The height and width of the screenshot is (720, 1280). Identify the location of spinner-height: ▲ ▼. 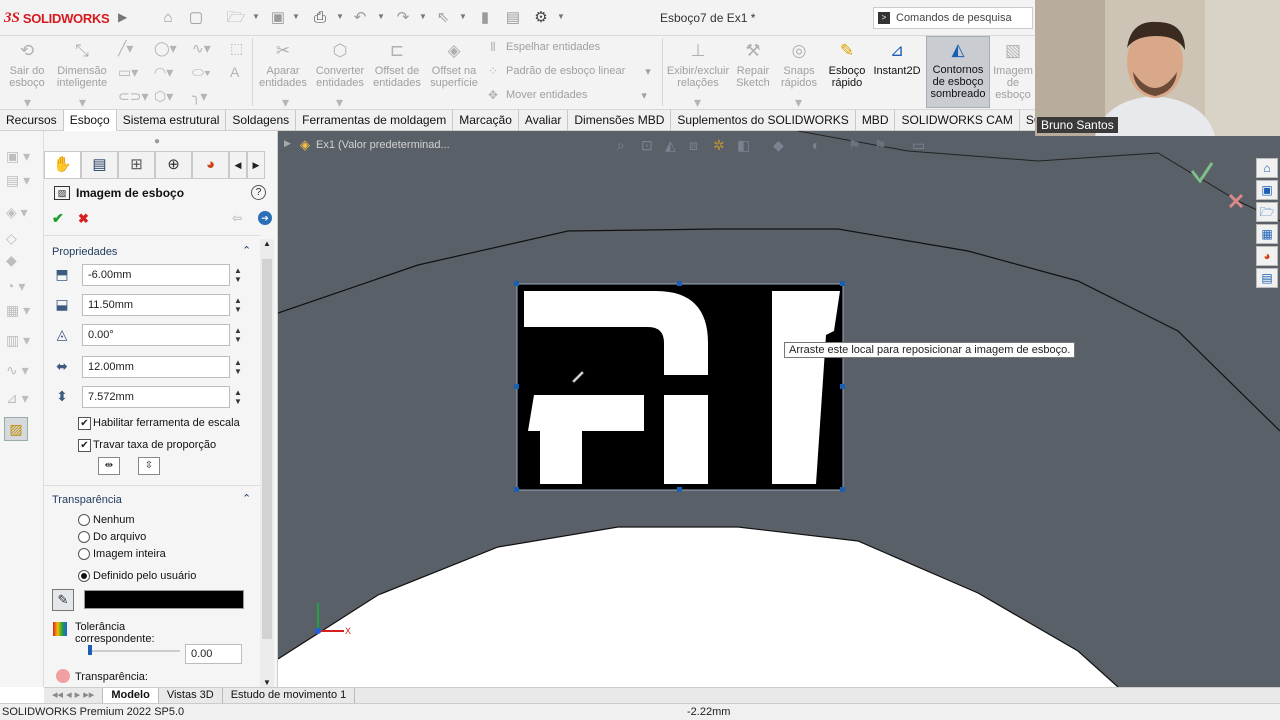
(238, 397).